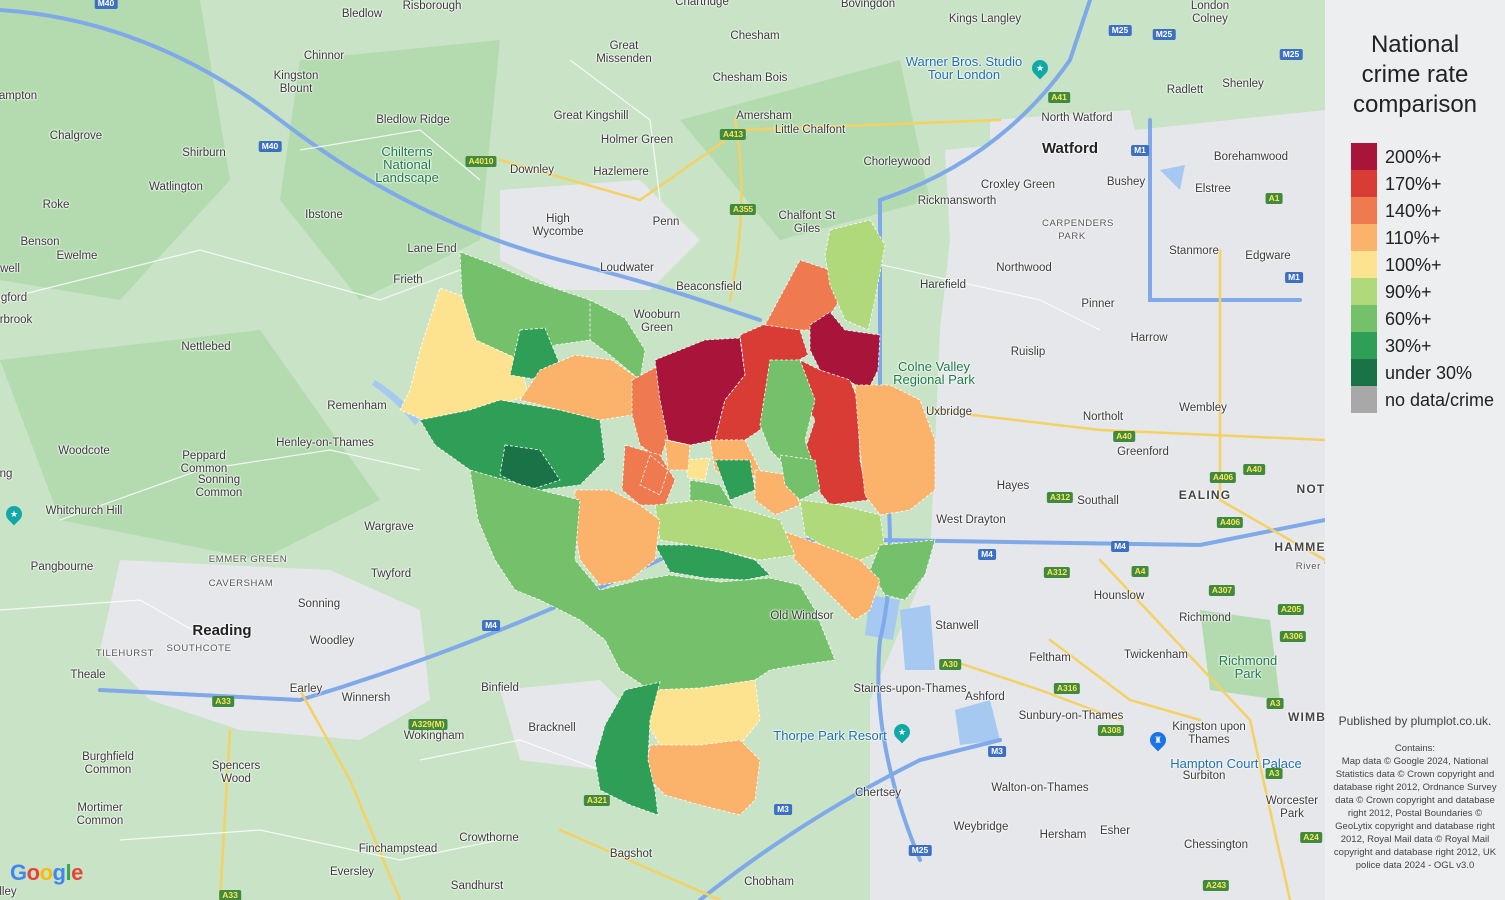 This screenshot has width=1505, height=900. Describe the element at coordinates (1440, 400) in the screenshot. I see `legend-label: no data/crime` at that location.